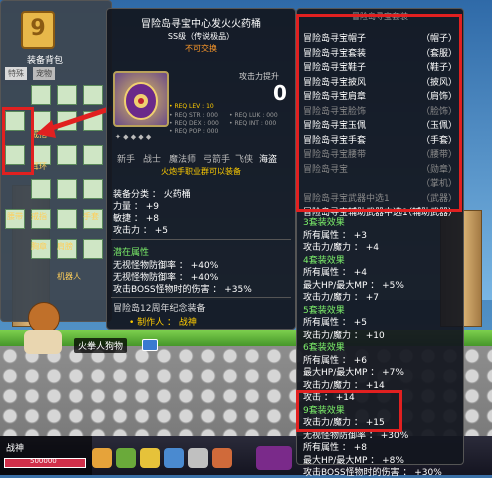  What do you see at coordinates (344, 385) in the screenshot?
I see `set-effect-line: 攻击力/魔力 ： +14` at bounding box center [344, 385].